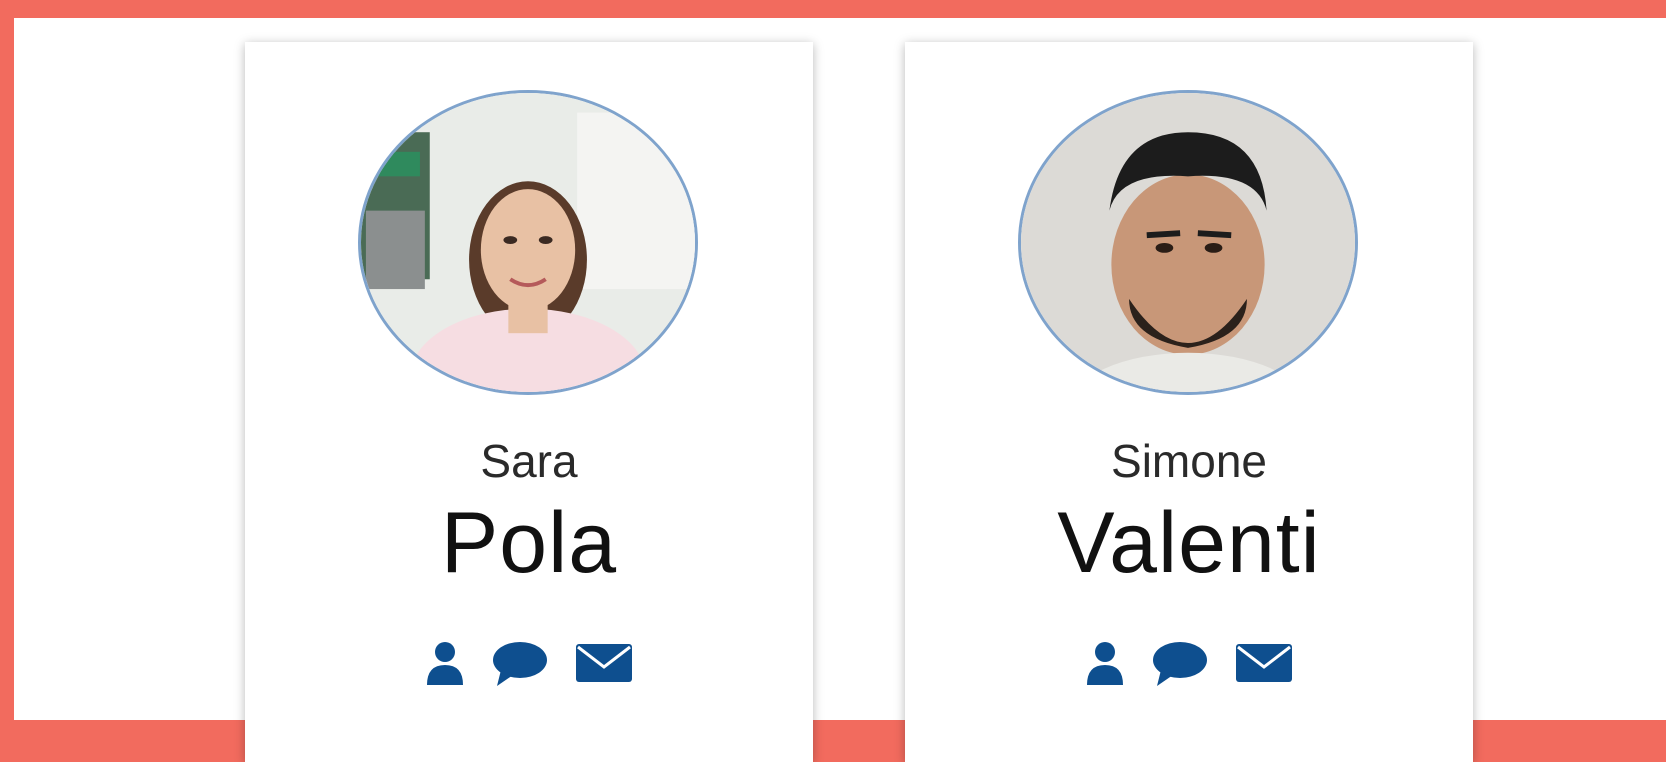 Image resolution: width=1666 pixels, height=762 pixels. What do you see at coordinates (529, 461) in the screenshot?
I see `first-name: Sara` at bounding box center [529, 461].